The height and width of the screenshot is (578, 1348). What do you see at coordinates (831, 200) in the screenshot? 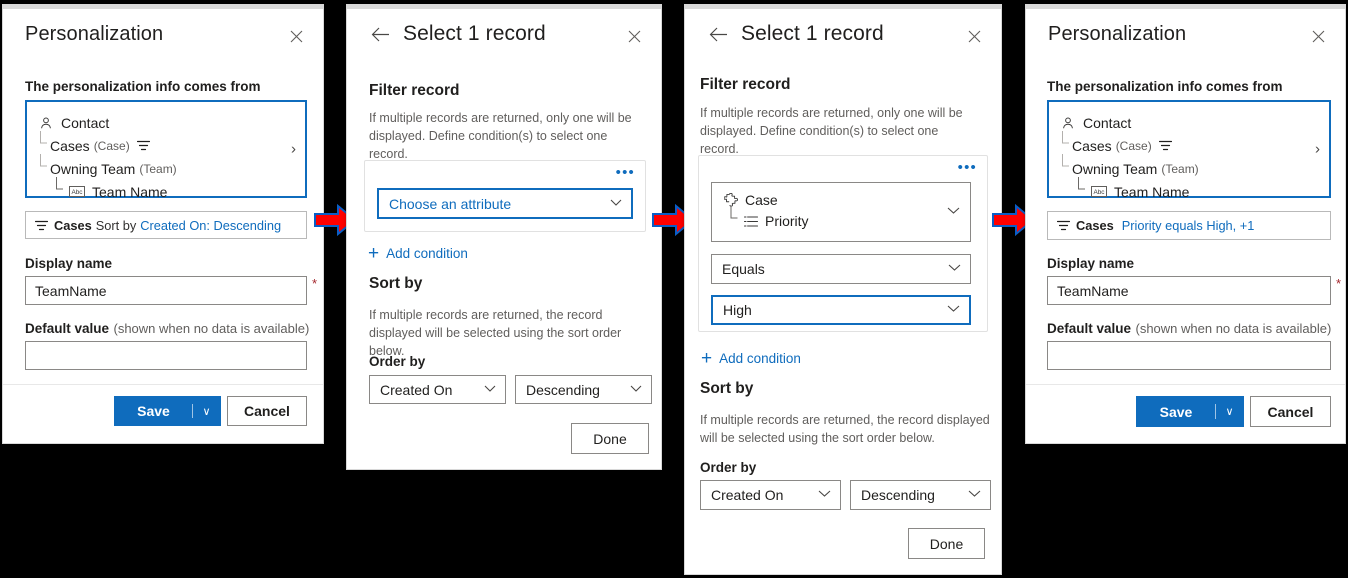
I see `attribute-entity-row: Case` at bounding box center [831, 200].